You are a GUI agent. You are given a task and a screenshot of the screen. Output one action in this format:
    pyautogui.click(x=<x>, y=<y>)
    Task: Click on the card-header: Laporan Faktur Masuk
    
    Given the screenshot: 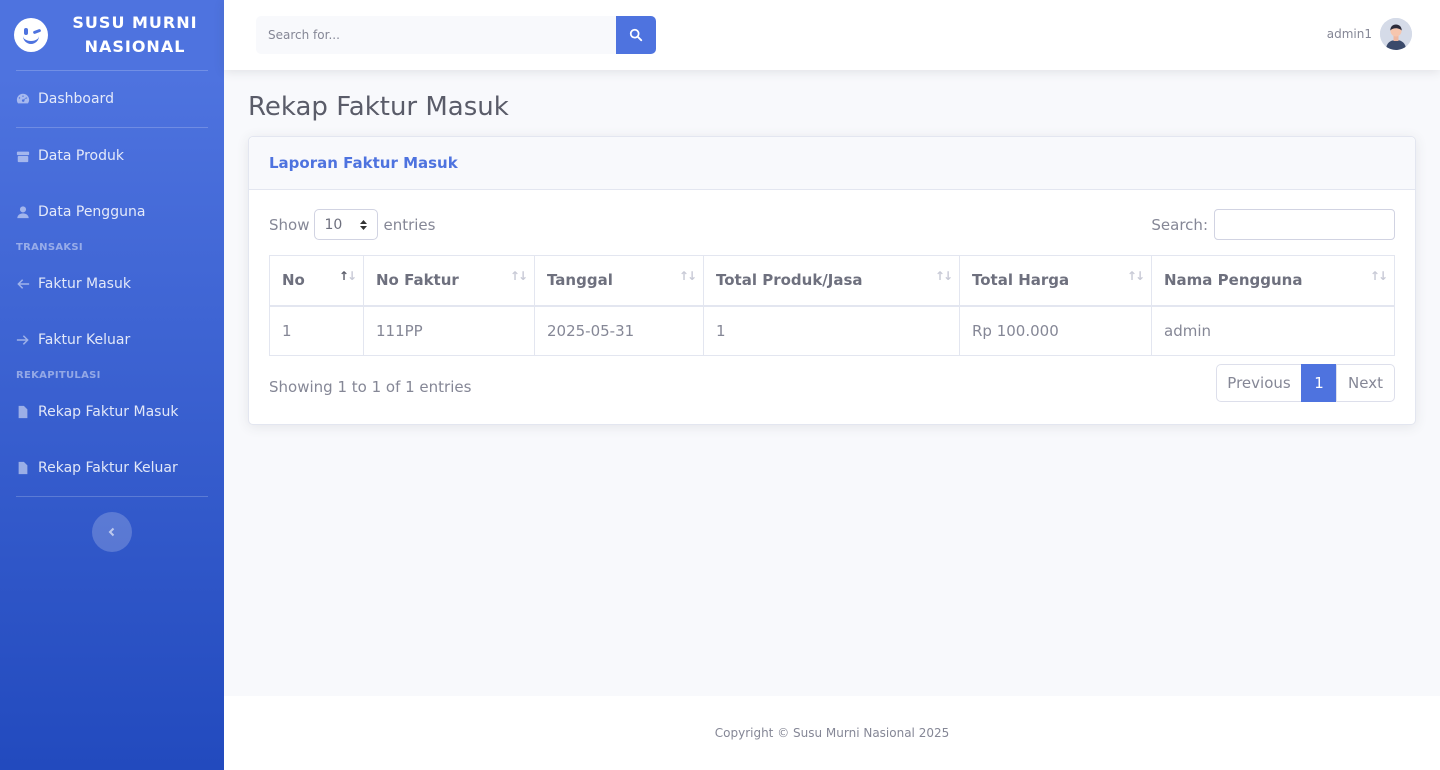 What is the action you would take?
    pyautogui.click(x=832, y=163)
    